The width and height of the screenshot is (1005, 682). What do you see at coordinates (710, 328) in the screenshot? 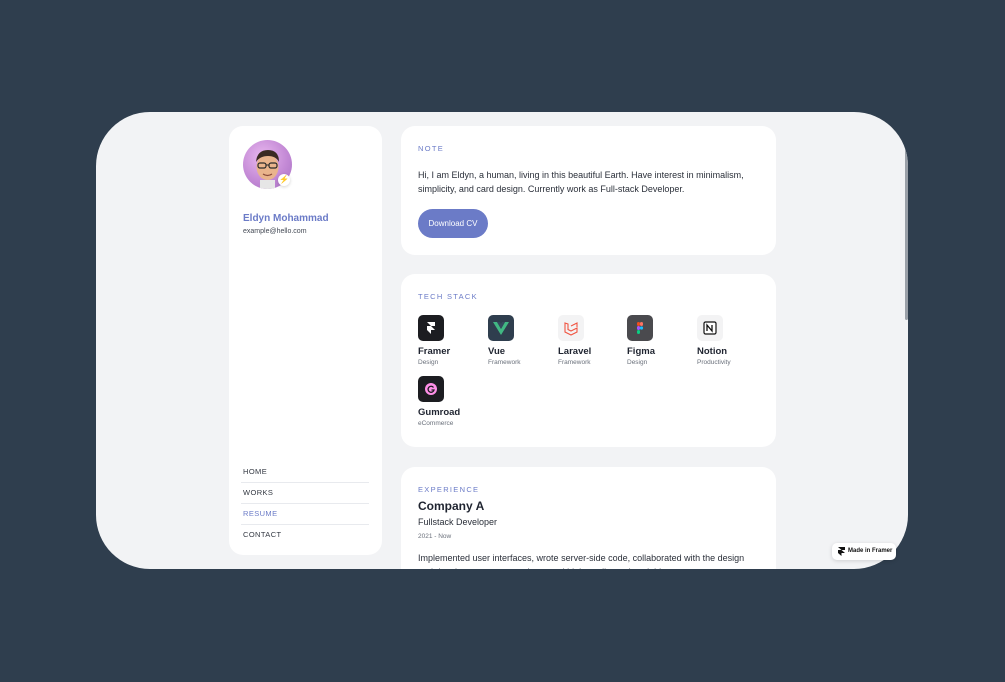
I see `notion-icon` at bounding box center [710, 328].